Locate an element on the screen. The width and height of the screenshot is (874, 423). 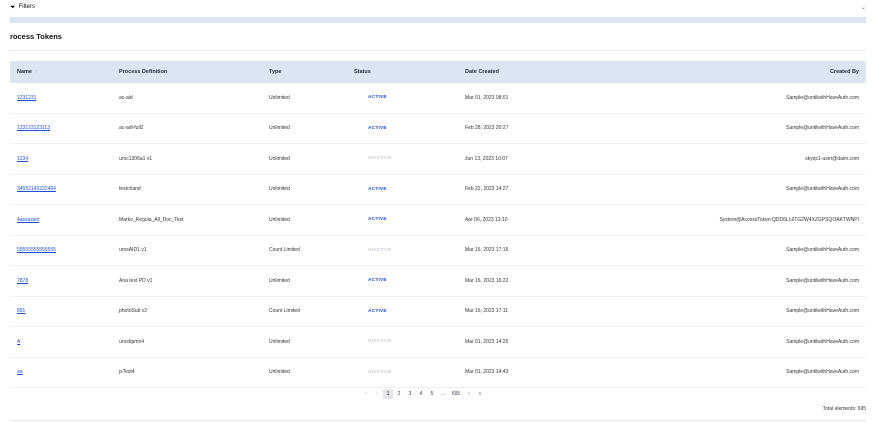
date-created-cell: Mar 01, 2023 14:26 is located at coordinates (487, 341).